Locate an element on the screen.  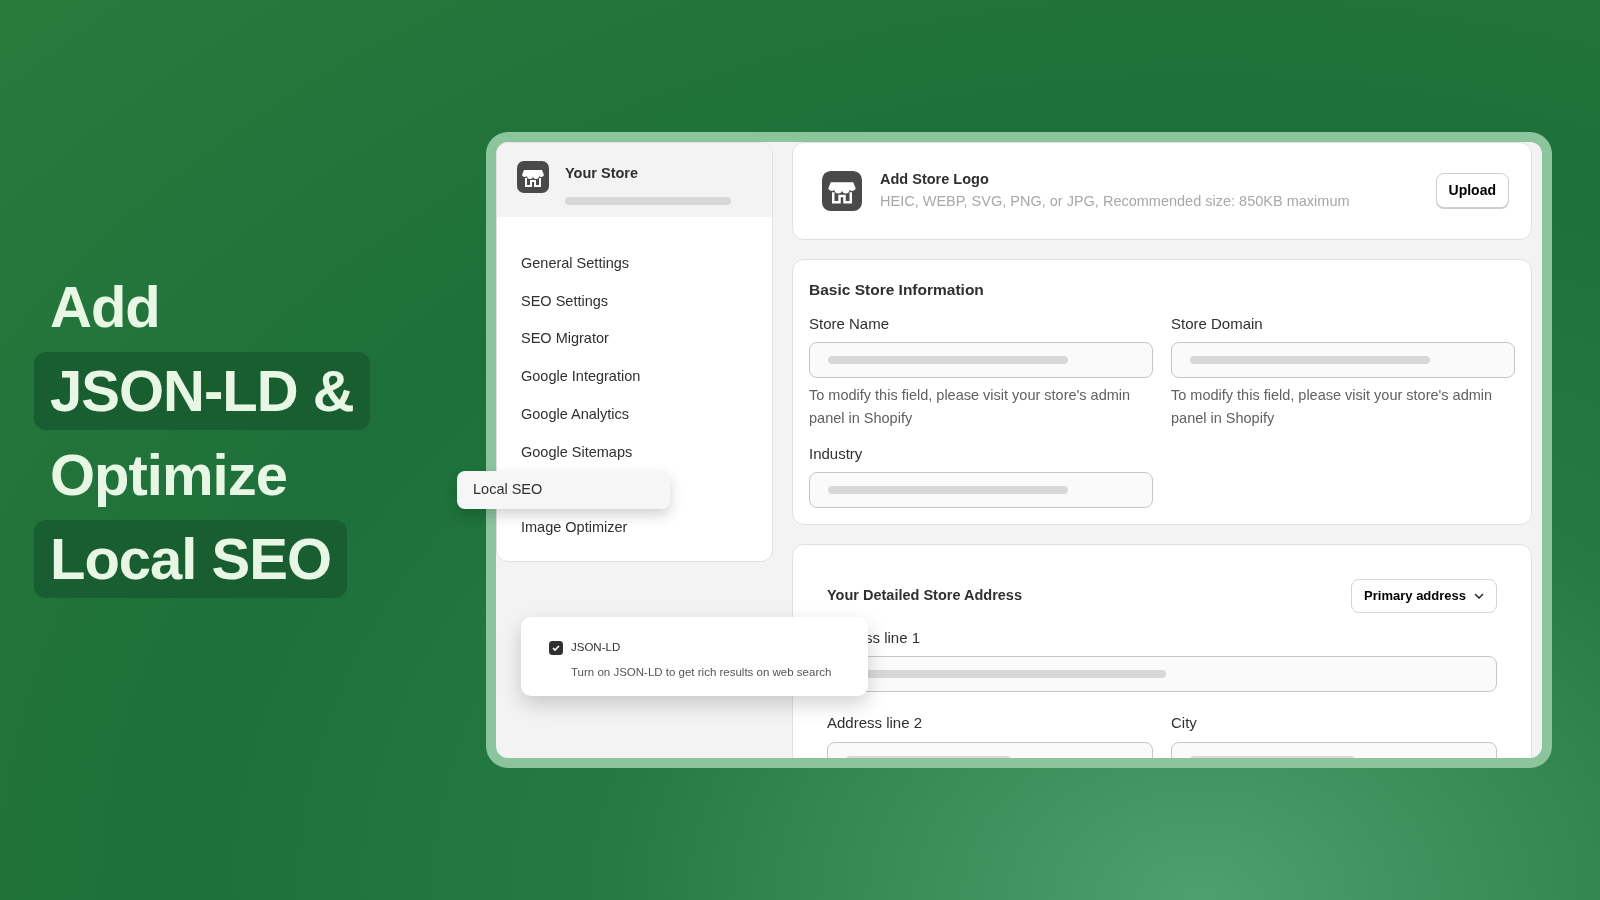
headline-text: Optimize is located at coordinates (168, 475).